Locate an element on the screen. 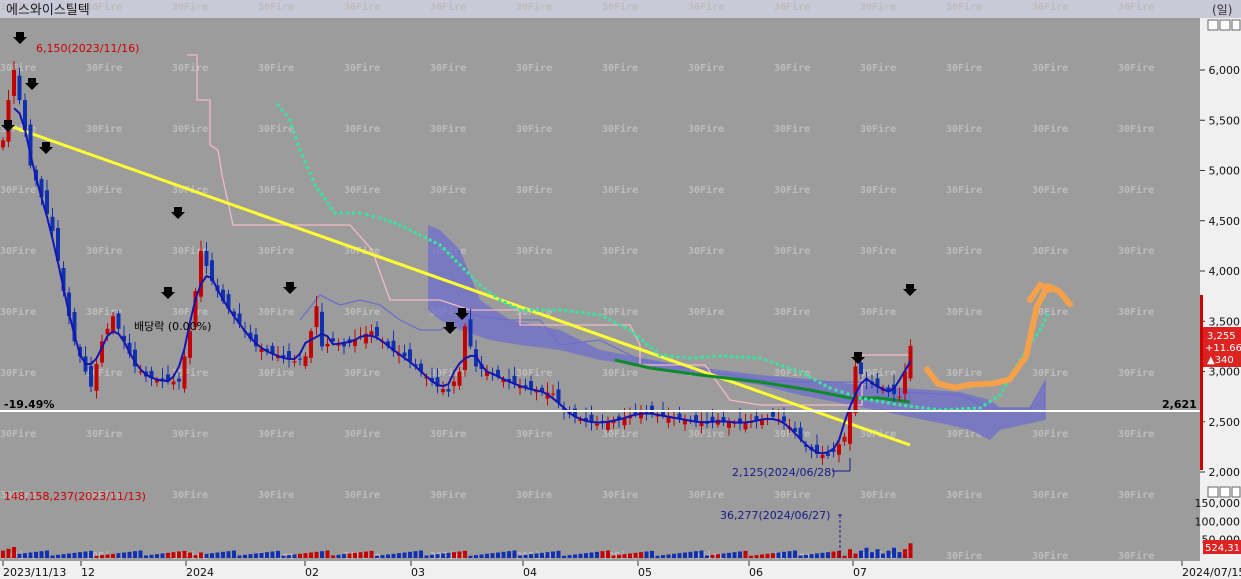 The height and width of the screenshot is (579, 1241). price-badge-diff: ▲340 is located at coordinates (1220, 360).